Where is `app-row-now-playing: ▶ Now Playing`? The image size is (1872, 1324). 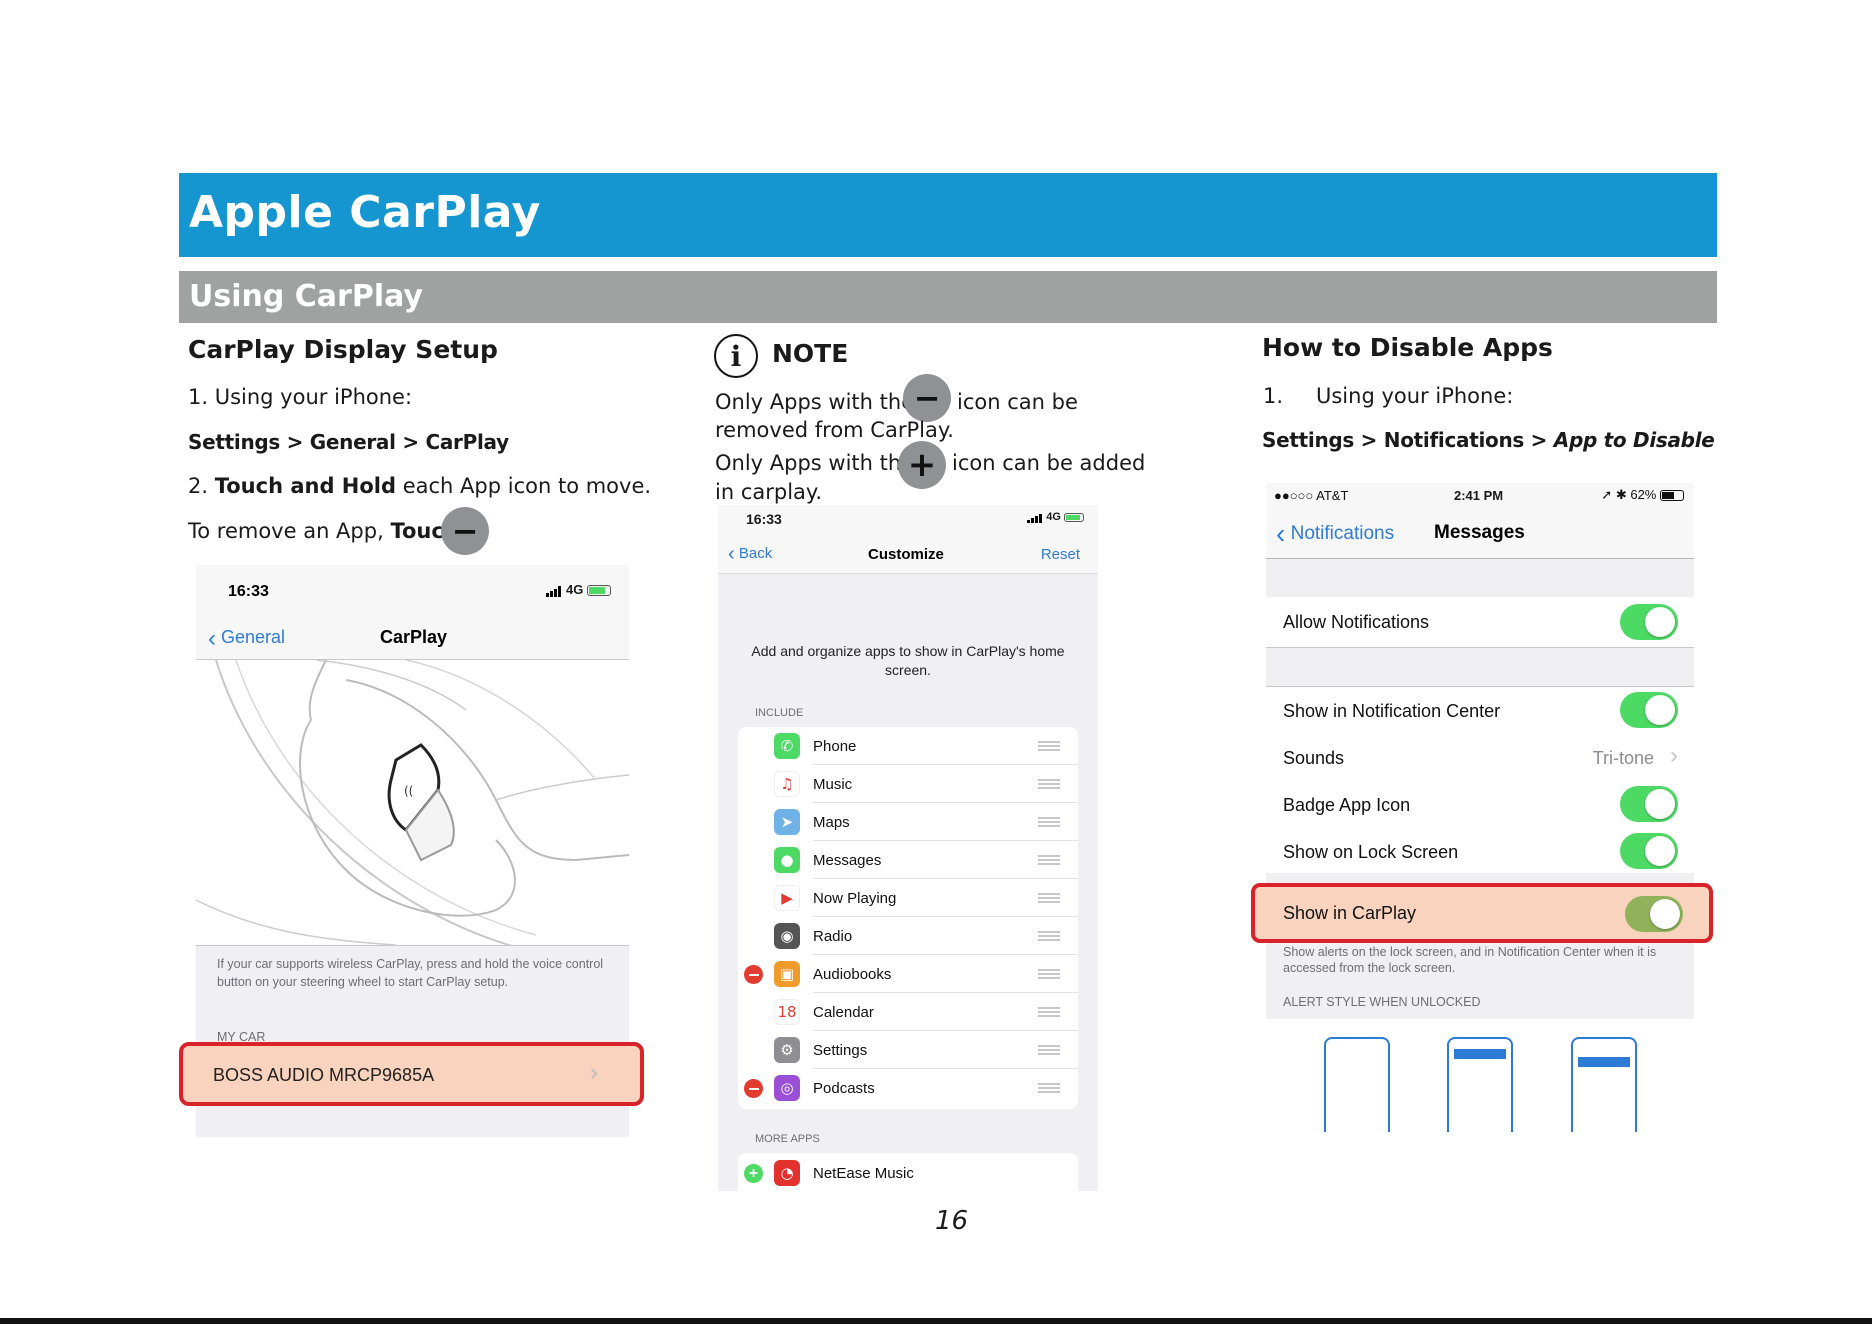
app-row-now-playing: ▶ Now Playing is located at coordinates (908, 898).